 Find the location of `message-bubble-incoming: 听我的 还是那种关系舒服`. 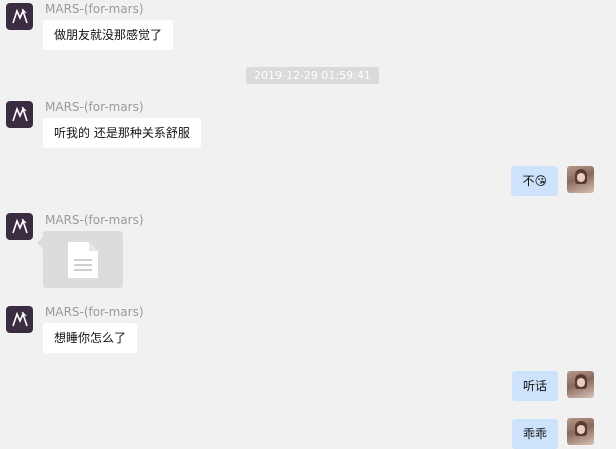

message-bubble-incoming: 听我的 还是那种关系舒服 is located at coordinates (122, 133).